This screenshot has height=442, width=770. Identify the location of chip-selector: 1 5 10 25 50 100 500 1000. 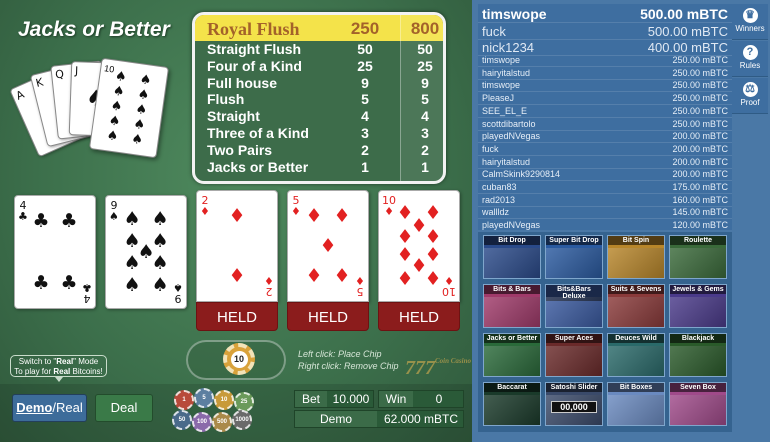
(220, 410).